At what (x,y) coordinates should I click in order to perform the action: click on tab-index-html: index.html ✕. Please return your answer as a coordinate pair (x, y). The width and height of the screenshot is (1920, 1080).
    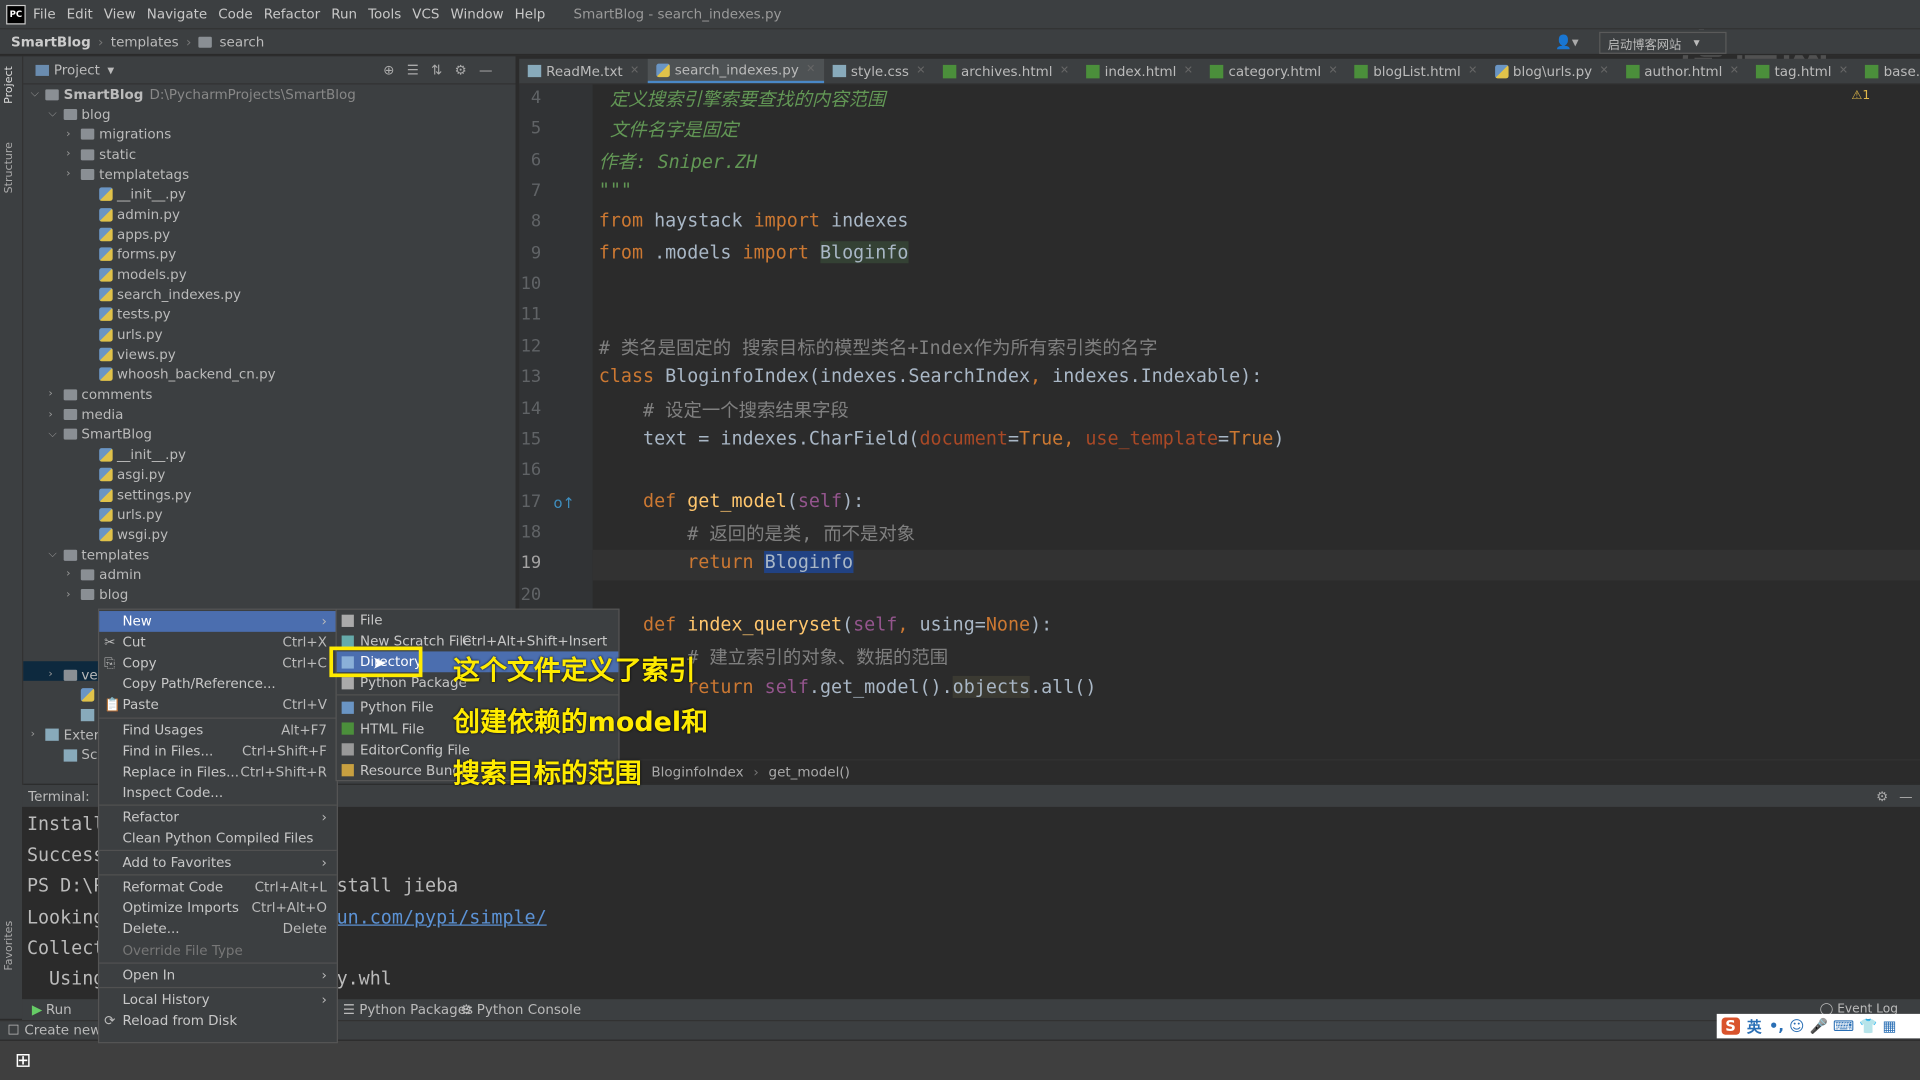
    Looking at the image, I should click on (1140, 71).